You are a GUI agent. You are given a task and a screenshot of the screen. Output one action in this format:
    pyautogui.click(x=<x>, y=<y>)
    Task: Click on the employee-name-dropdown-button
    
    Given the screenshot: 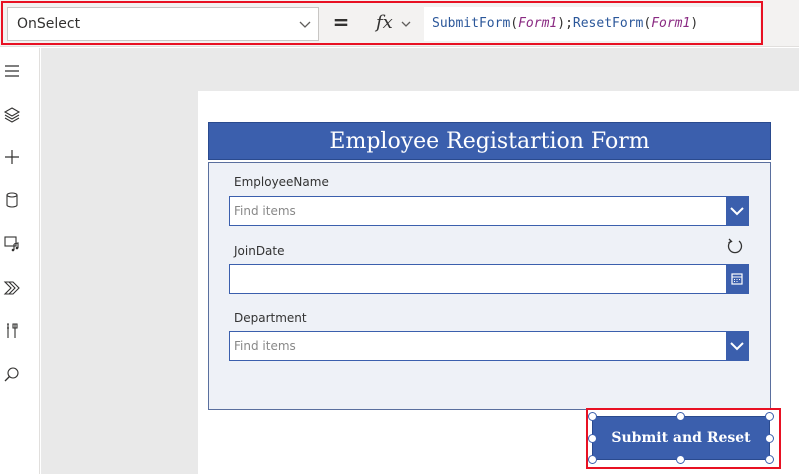 What is the action you would take?
    pyautogui.click(x=737, y=211)
    